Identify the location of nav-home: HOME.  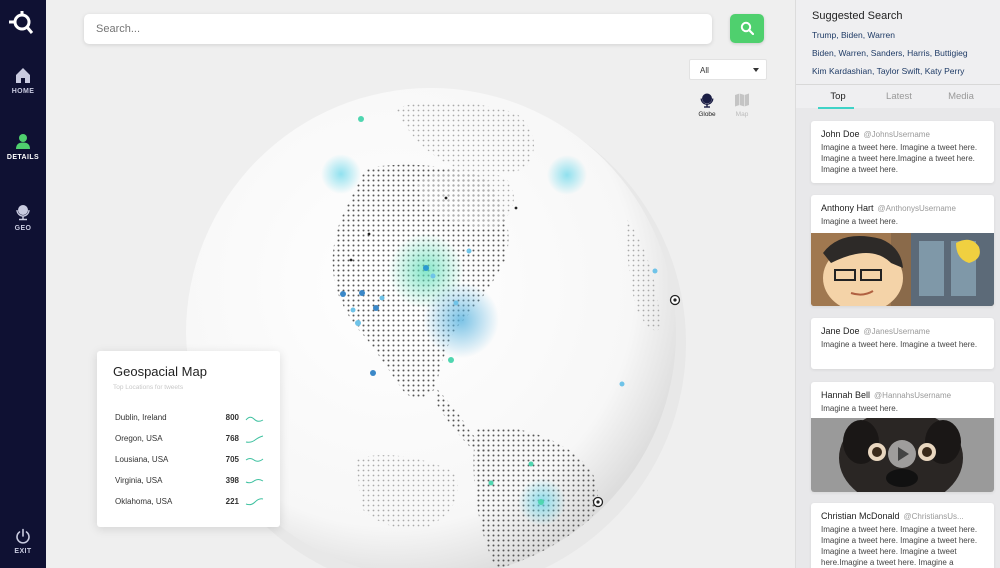
(23, 80).